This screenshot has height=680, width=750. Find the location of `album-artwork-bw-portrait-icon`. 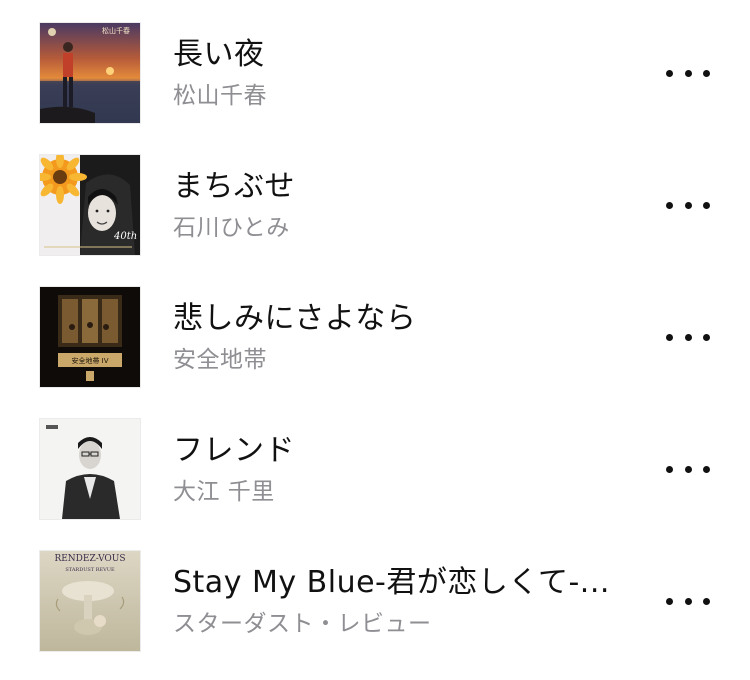

album-artwork-bw-portrait-icon is located at coordinates (90, 469).